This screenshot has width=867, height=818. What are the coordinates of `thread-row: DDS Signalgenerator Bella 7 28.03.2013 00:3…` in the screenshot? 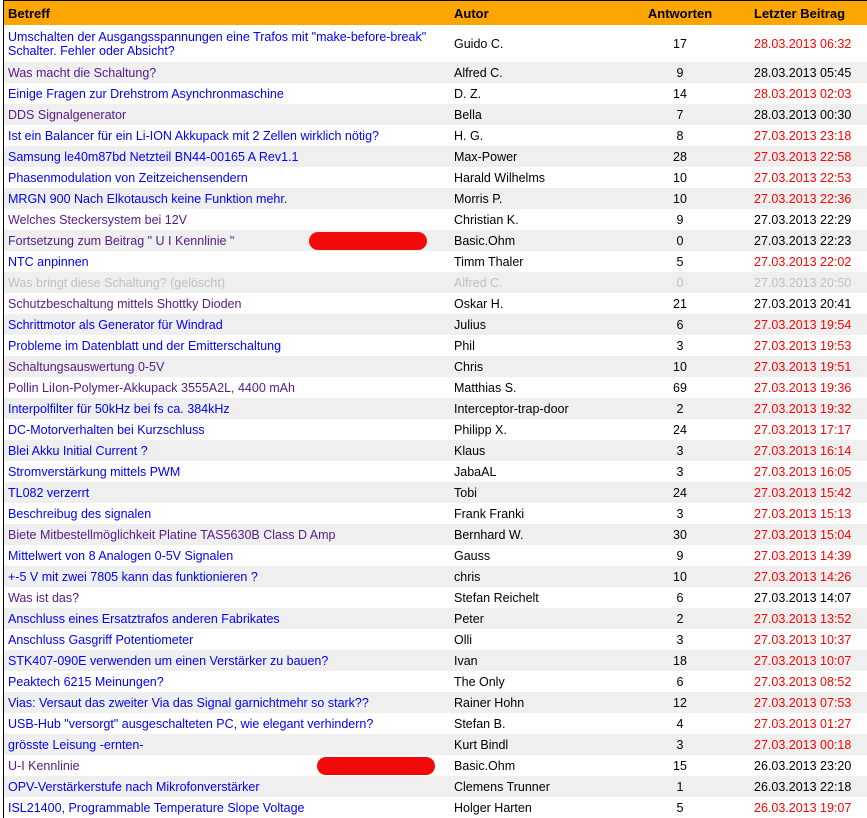 It's located at (435, 114).